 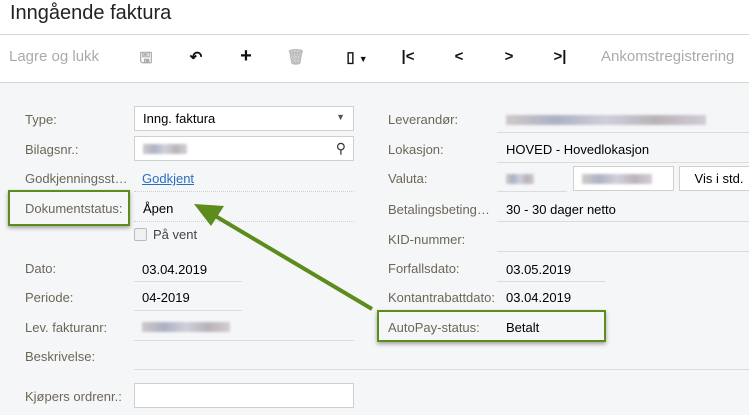 I want to click on arrow-shaft, so click(x=292, y=261).